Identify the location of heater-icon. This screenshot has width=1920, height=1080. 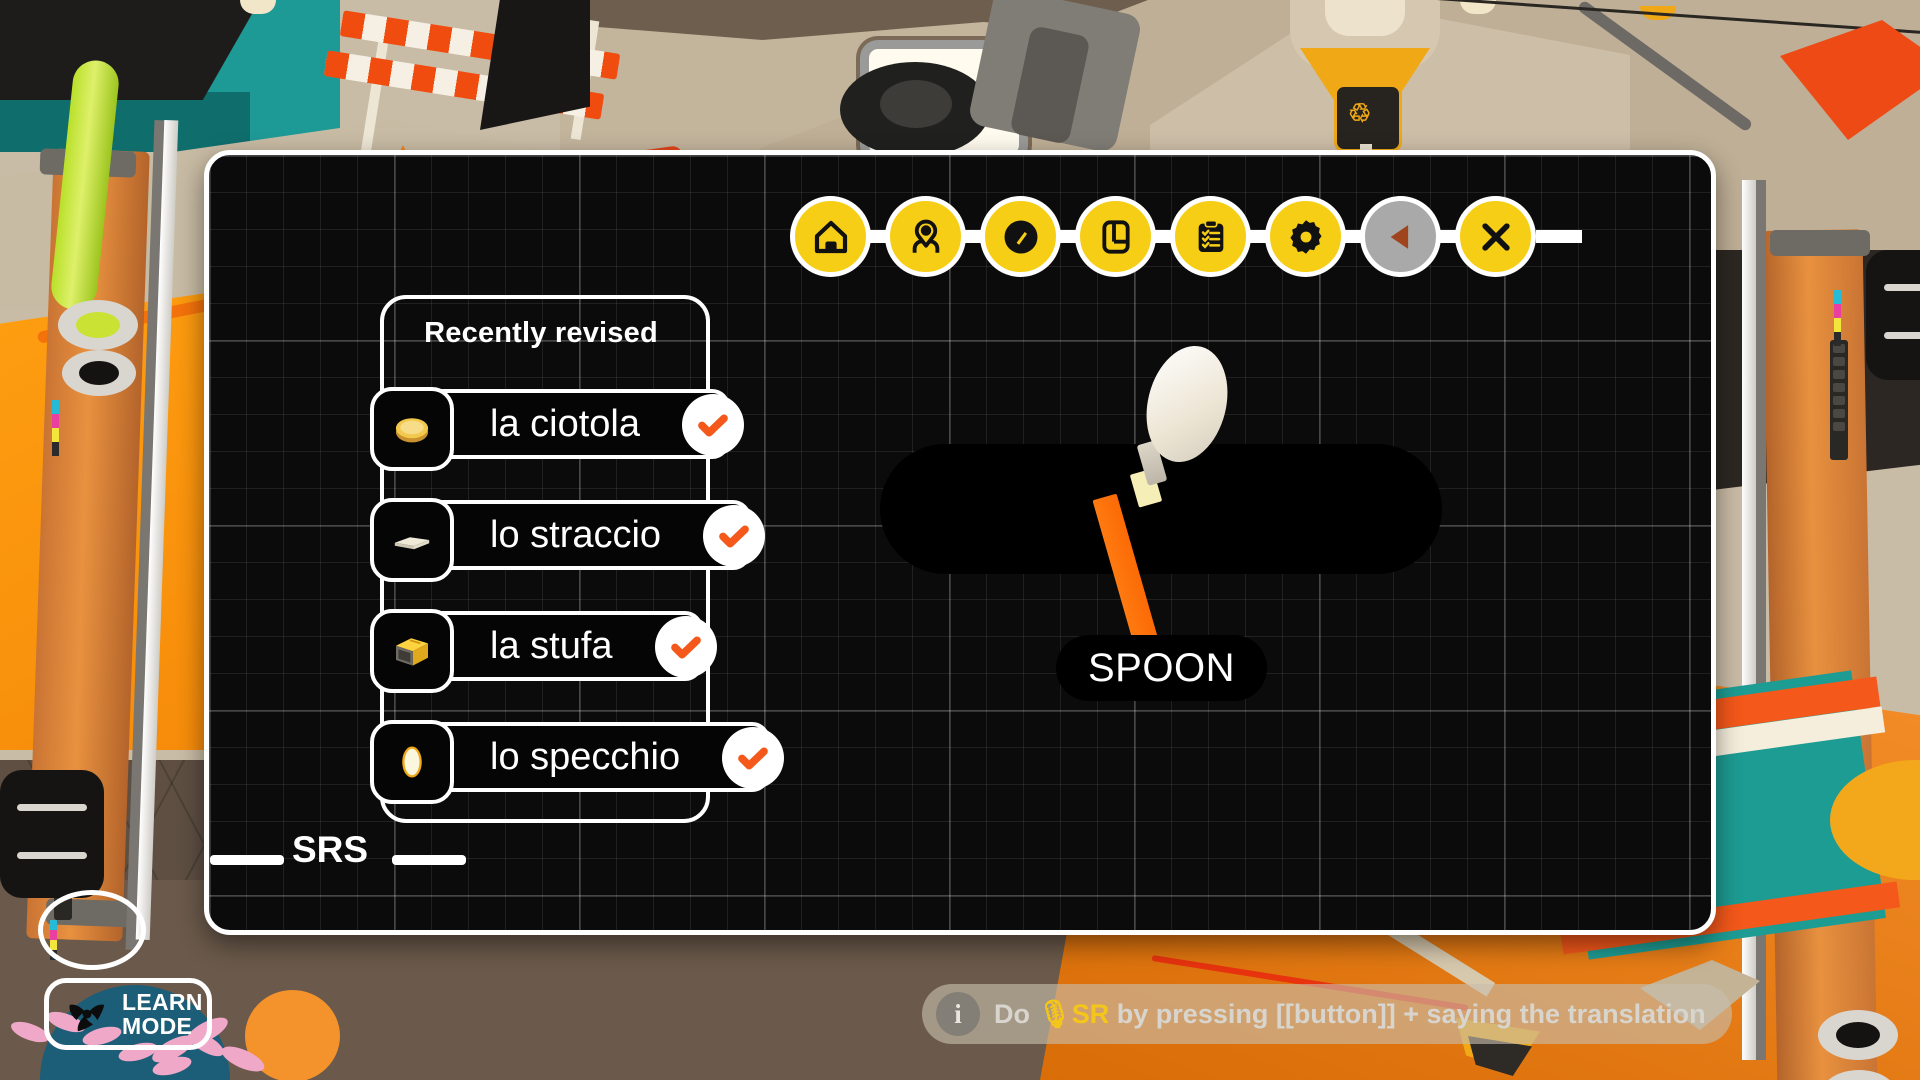
(412, 651).